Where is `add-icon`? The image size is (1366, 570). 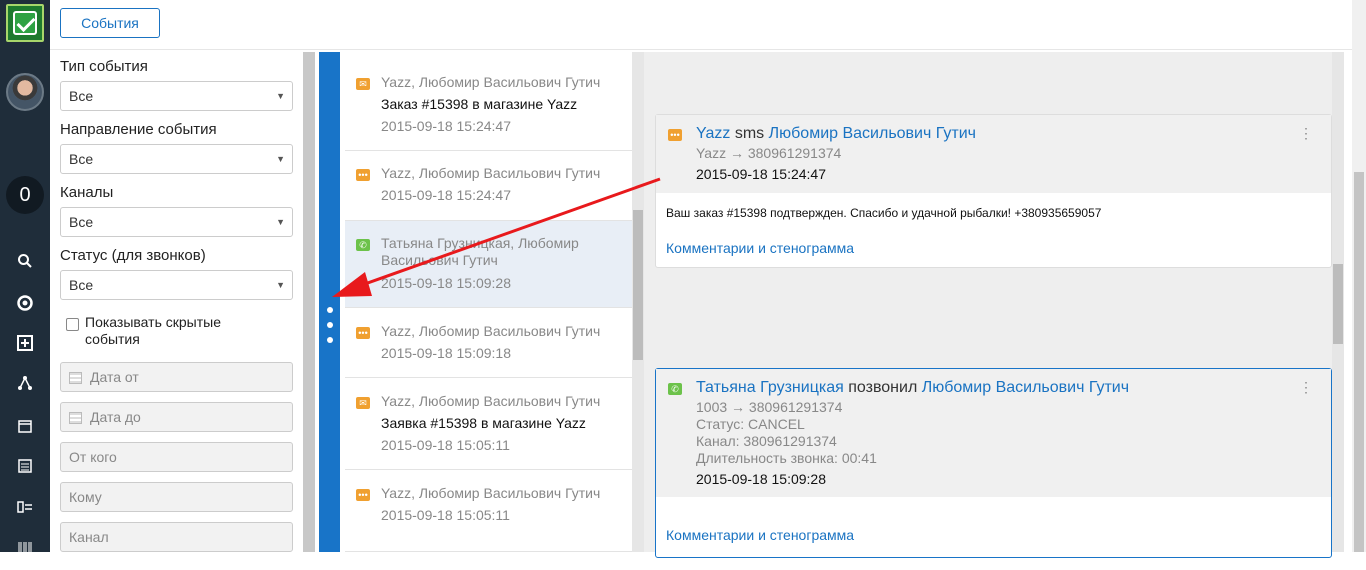
add-icon is located at coordinates (25, 347).